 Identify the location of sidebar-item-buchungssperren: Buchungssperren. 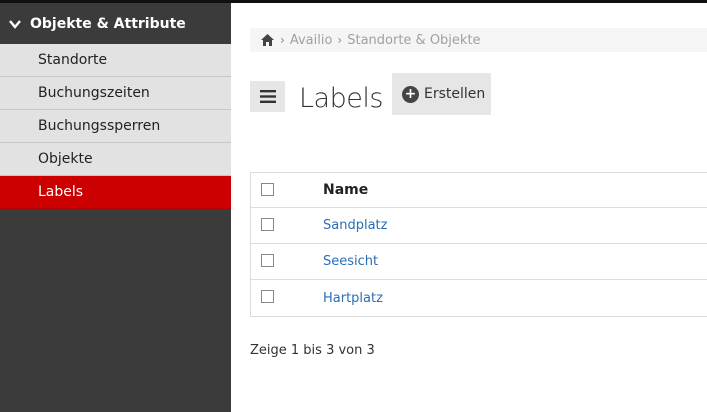
(115, 126).